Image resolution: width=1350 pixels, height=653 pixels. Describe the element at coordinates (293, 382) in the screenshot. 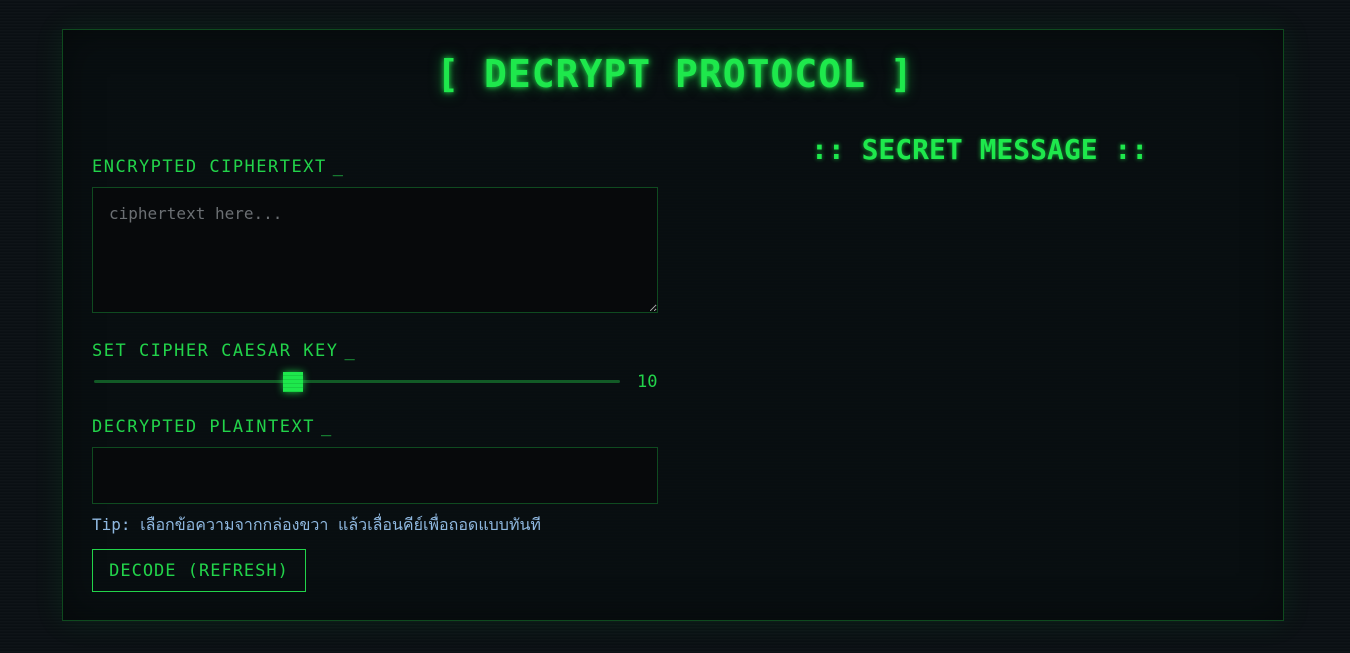

I see `caesar-key-slider-thumb` at that location.